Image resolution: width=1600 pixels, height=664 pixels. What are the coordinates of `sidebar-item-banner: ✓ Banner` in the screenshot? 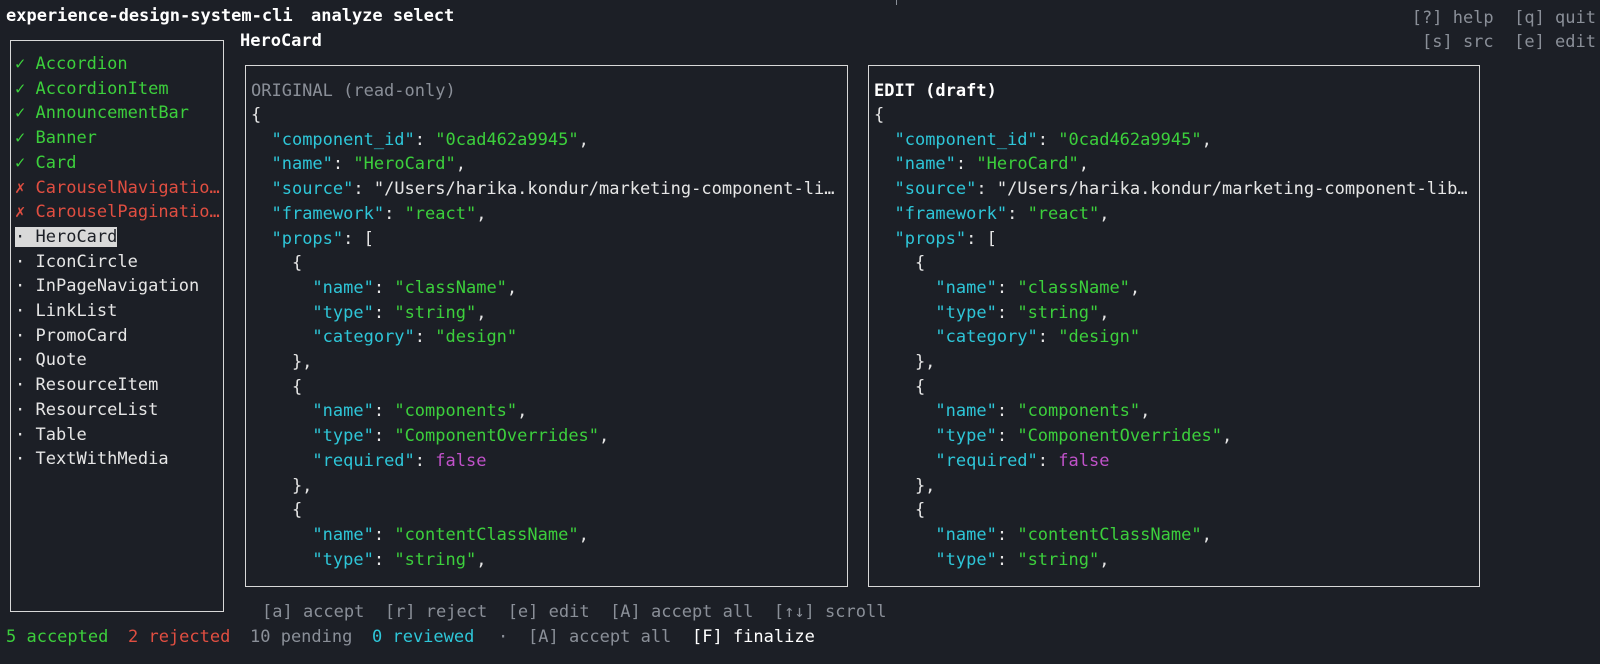 It's located at (56, 138).